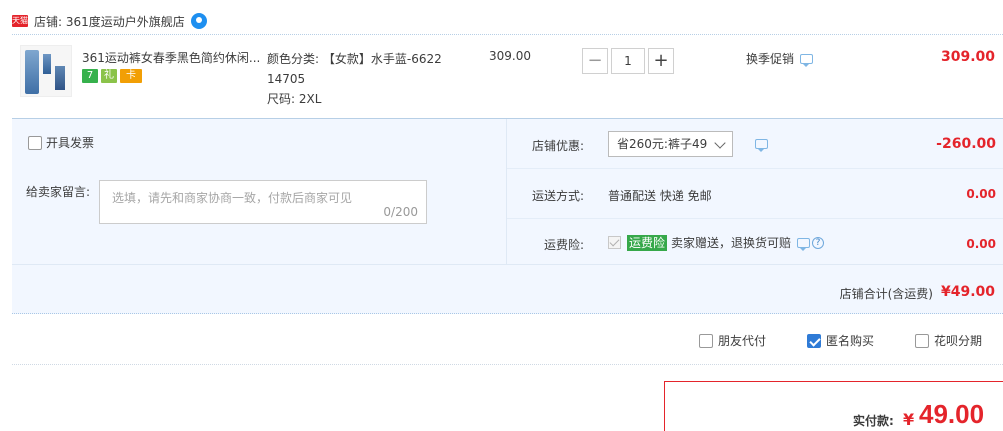  I want to click on discount-amount: -260.00, so click(966, 144).